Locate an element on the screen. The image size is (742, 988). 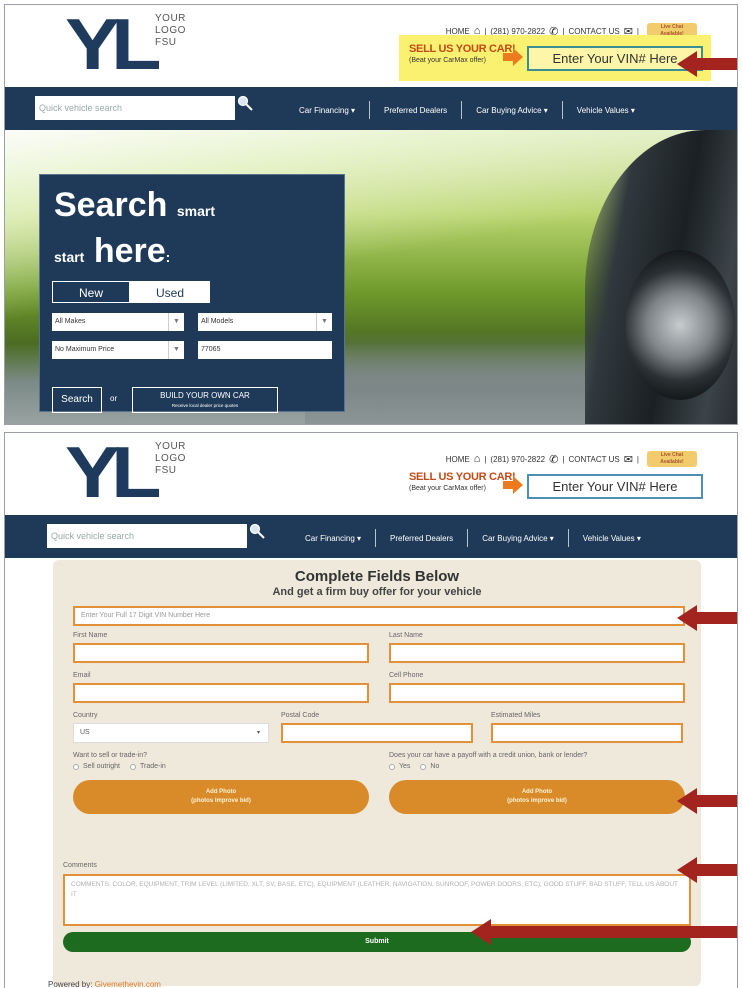
hero-road is located at coordinates (455, 377).